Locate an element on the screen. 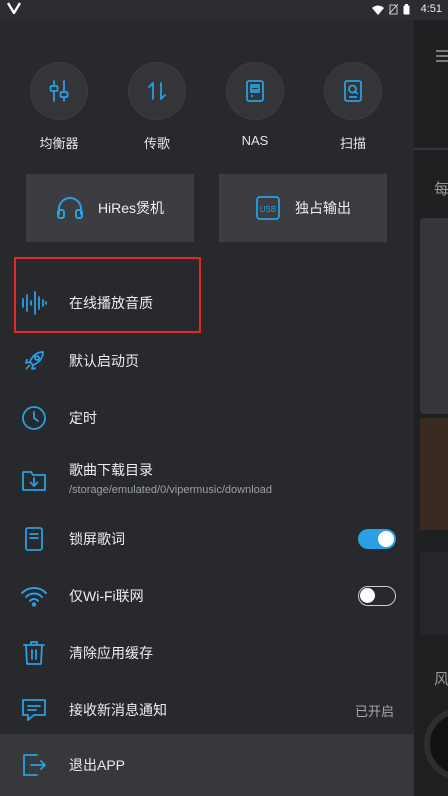  status-bar: 4:51 is located at coordinates (224, 10).